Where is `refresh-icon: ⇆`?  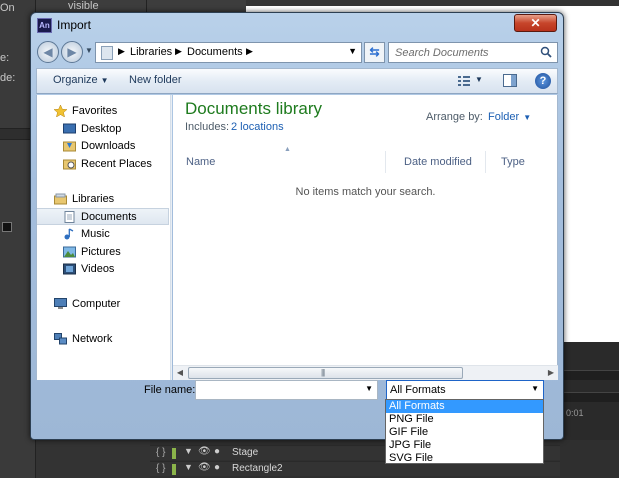 refresh-icon: ⇆ is located at coordinates (374, 52).